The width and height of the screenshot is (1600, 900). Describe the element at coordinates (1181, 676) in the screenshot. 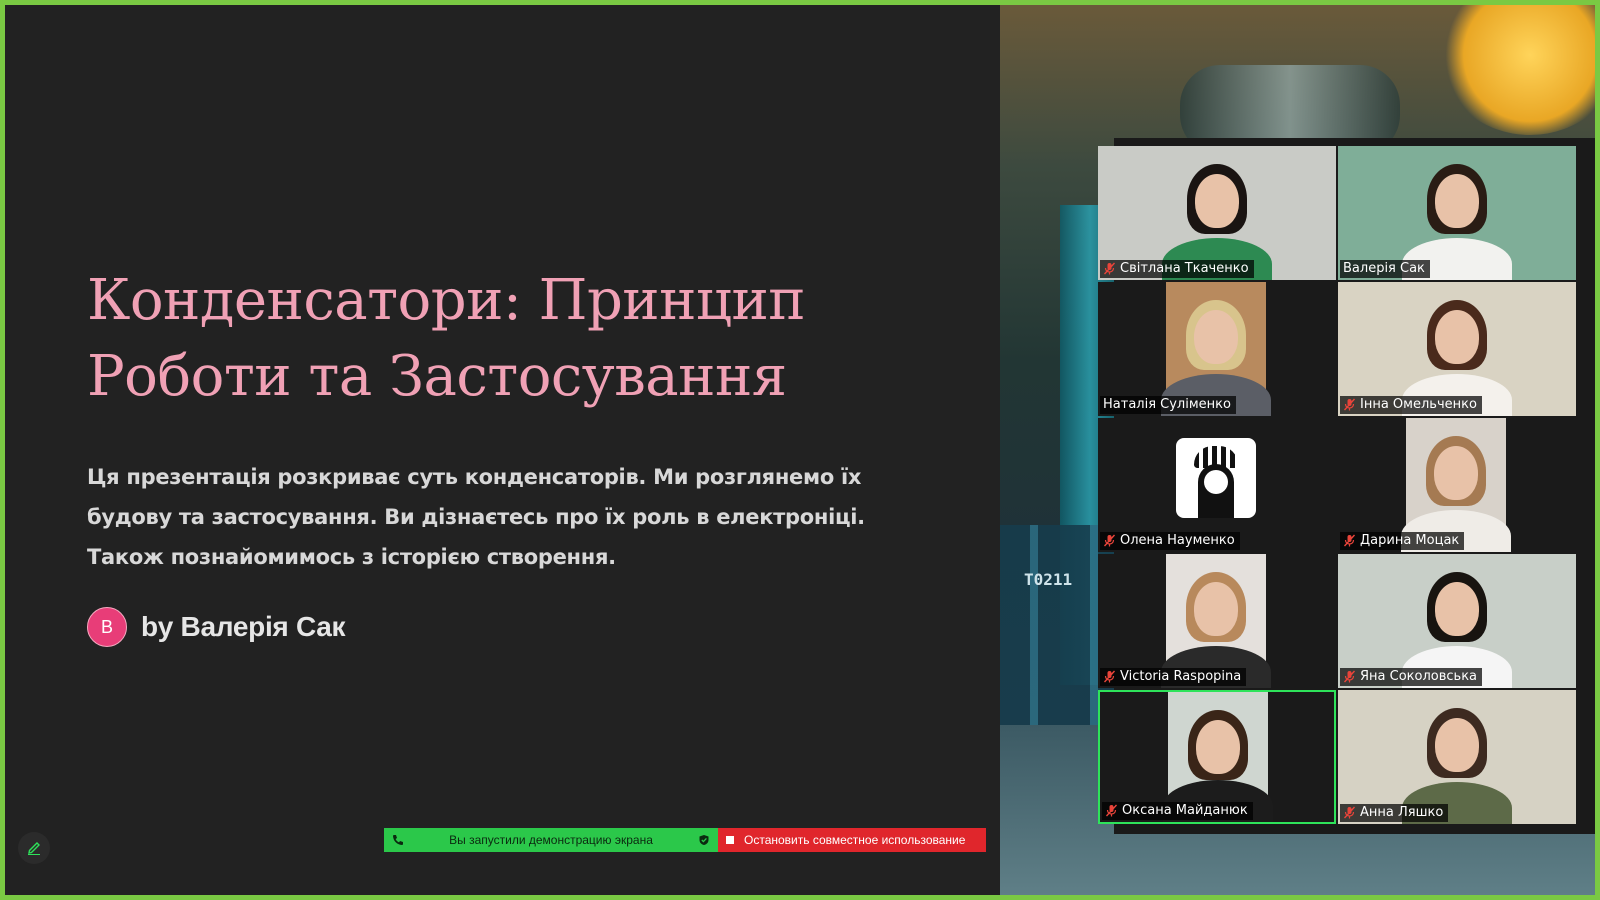

I see `participant-name: Victoria Raspopina` at that location.